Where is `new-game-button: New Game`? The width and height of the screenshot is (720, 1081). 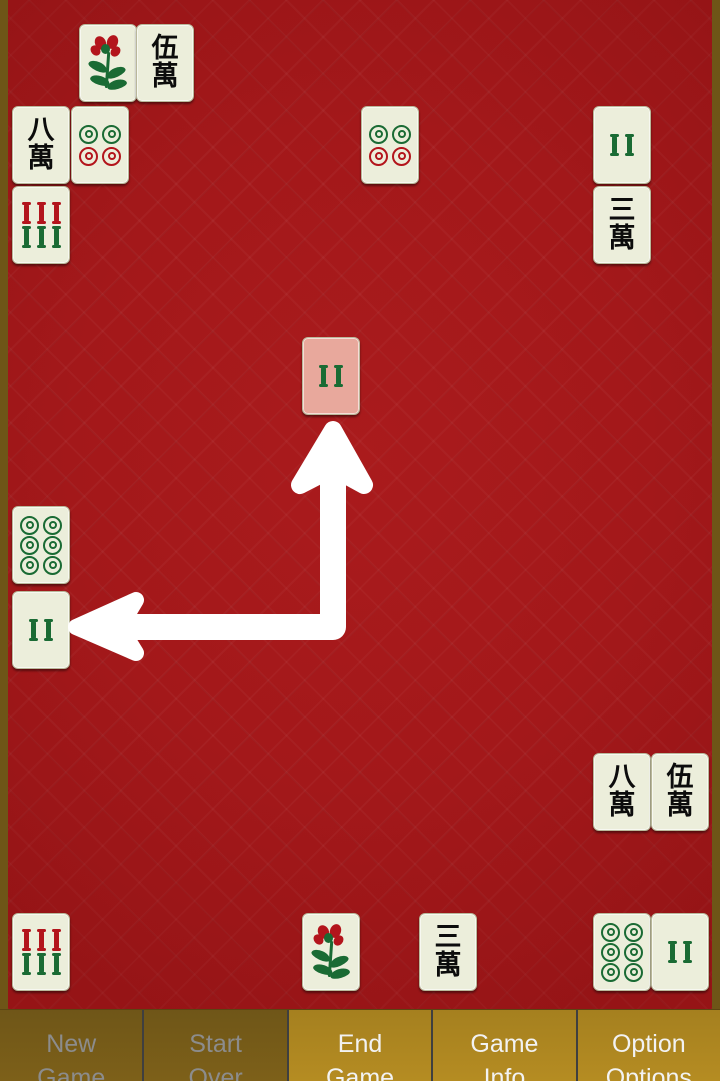 new-game-button: New Game is located at coordinates (72, 1045).